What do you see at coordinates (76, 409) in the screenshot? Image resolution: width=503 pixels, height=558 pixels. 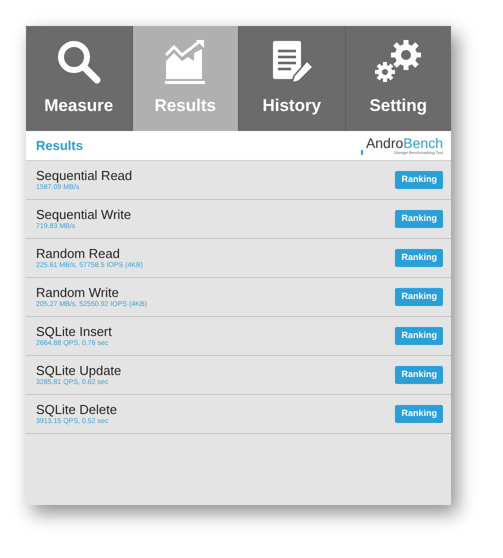 I see `benchmark-name: SQLite Delete` at bounding box center [76, 409].